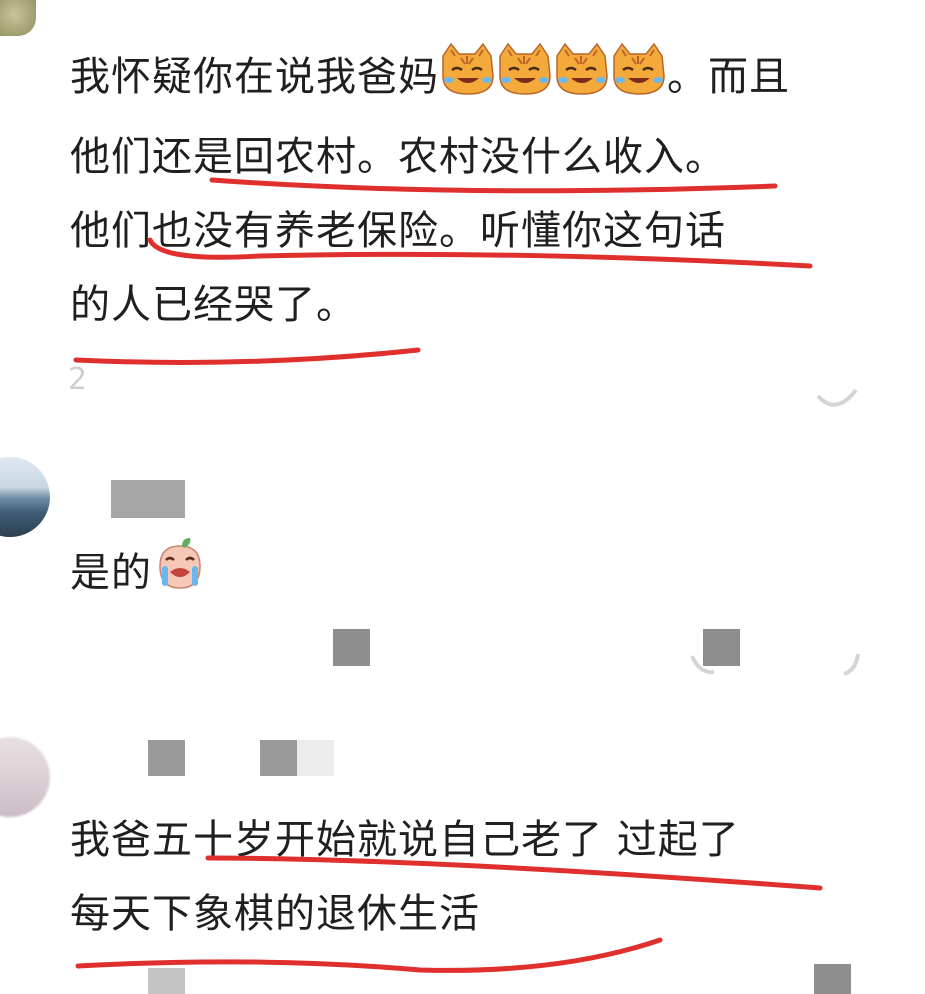 The image size is (925, 994). I want to click on comment-meta: 2, so click(78, 379).